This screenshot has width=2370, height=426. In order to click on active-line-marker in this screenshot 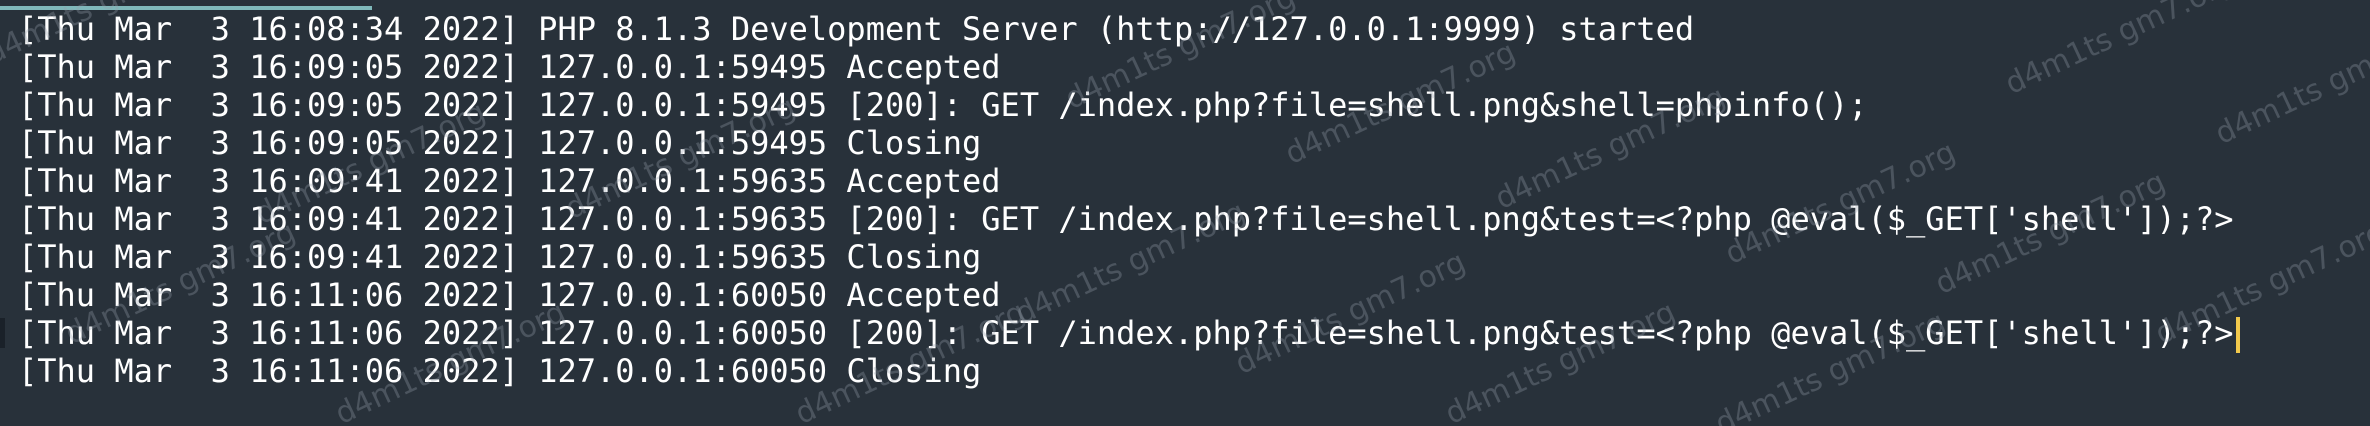, I will do `click(2, 333)`.